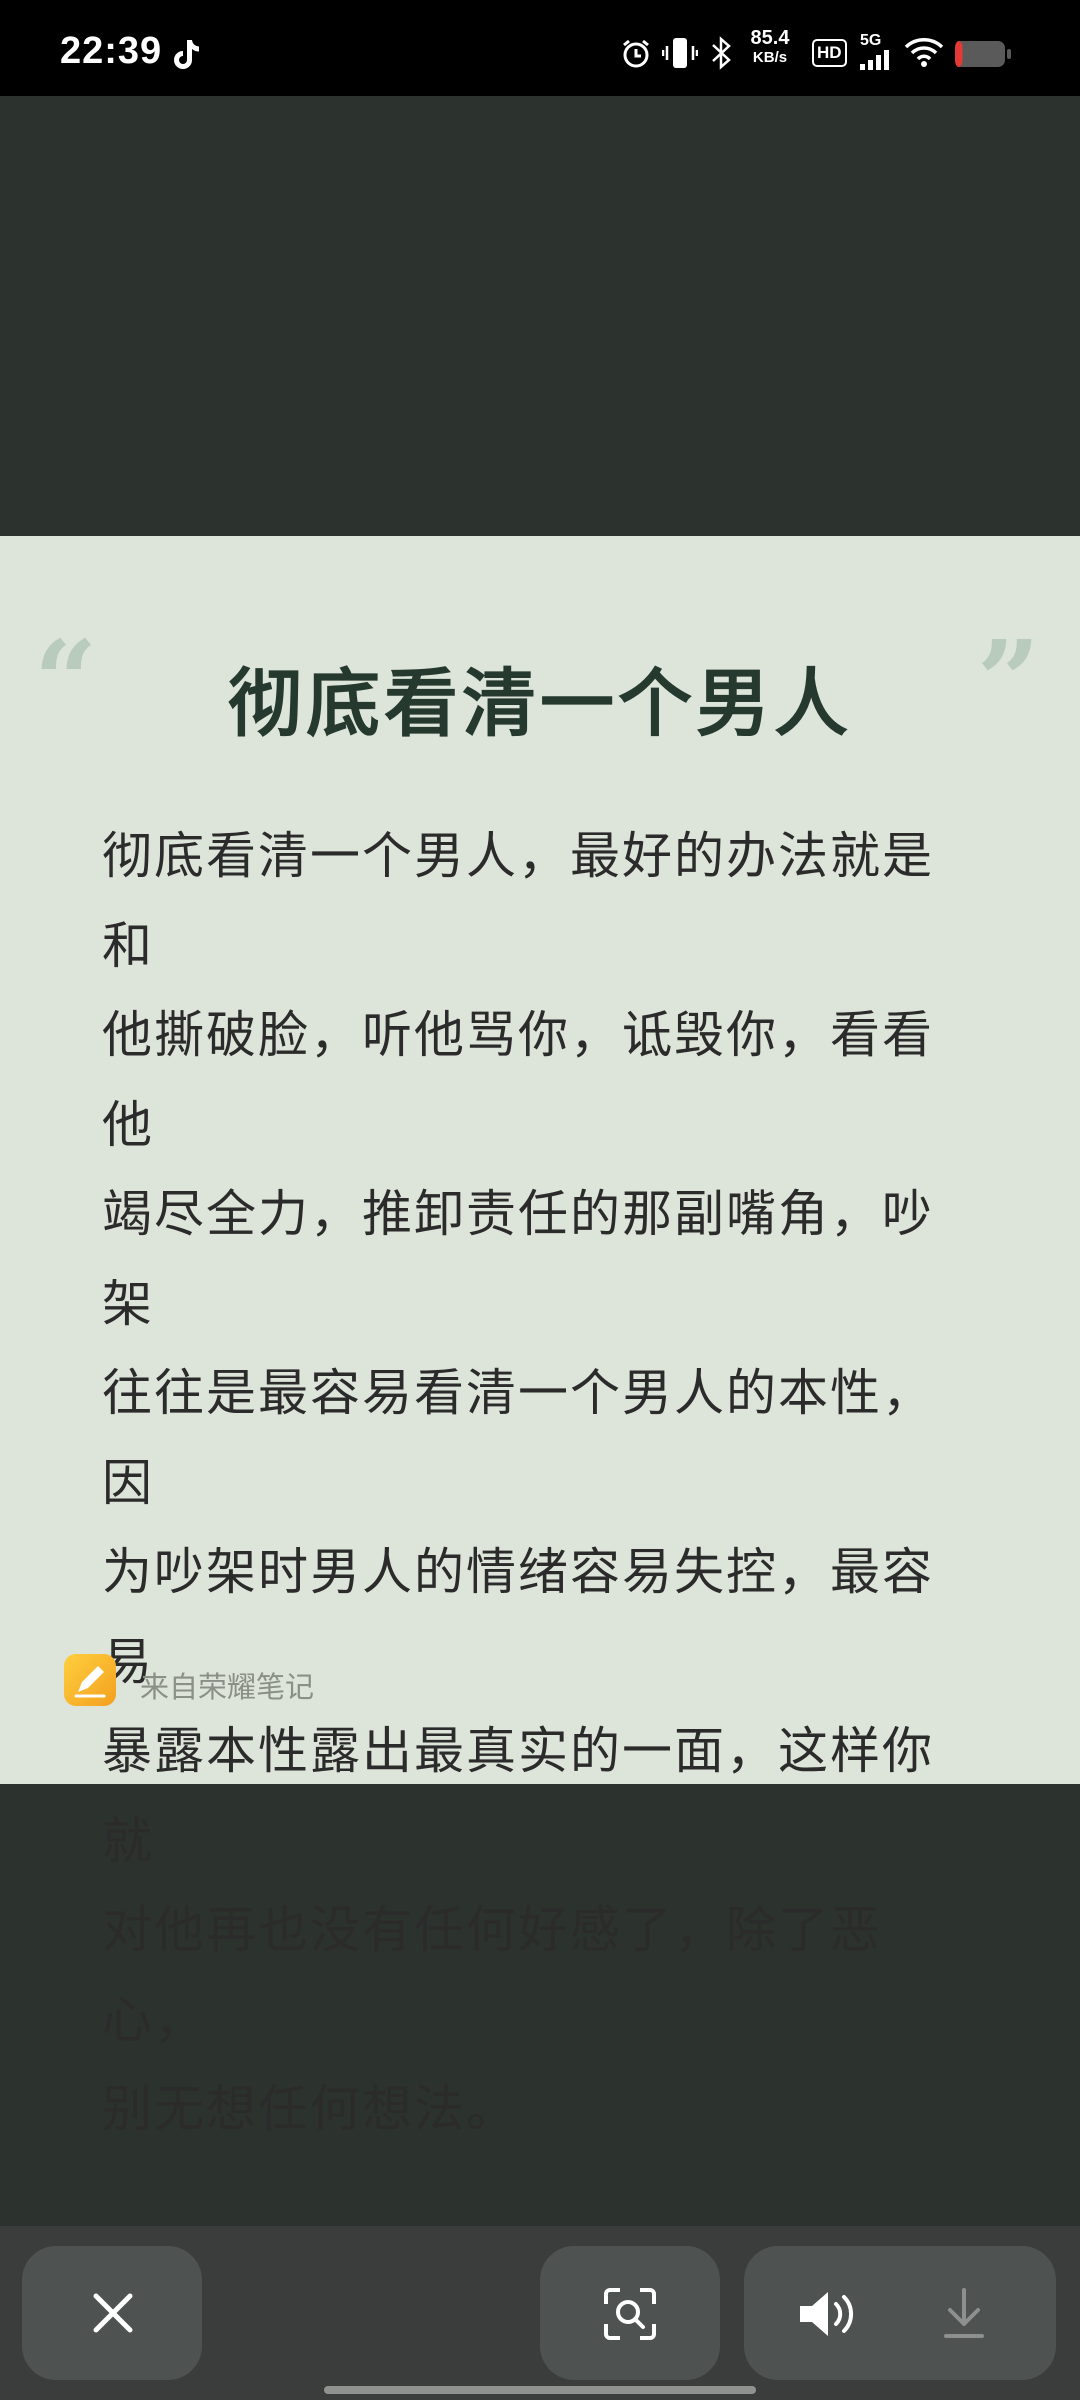 This screenshot has width=1080, height=2400. Describe the element at coordinates (829, 53) in the screenshot. I see `hd-badge: HD` at that location.